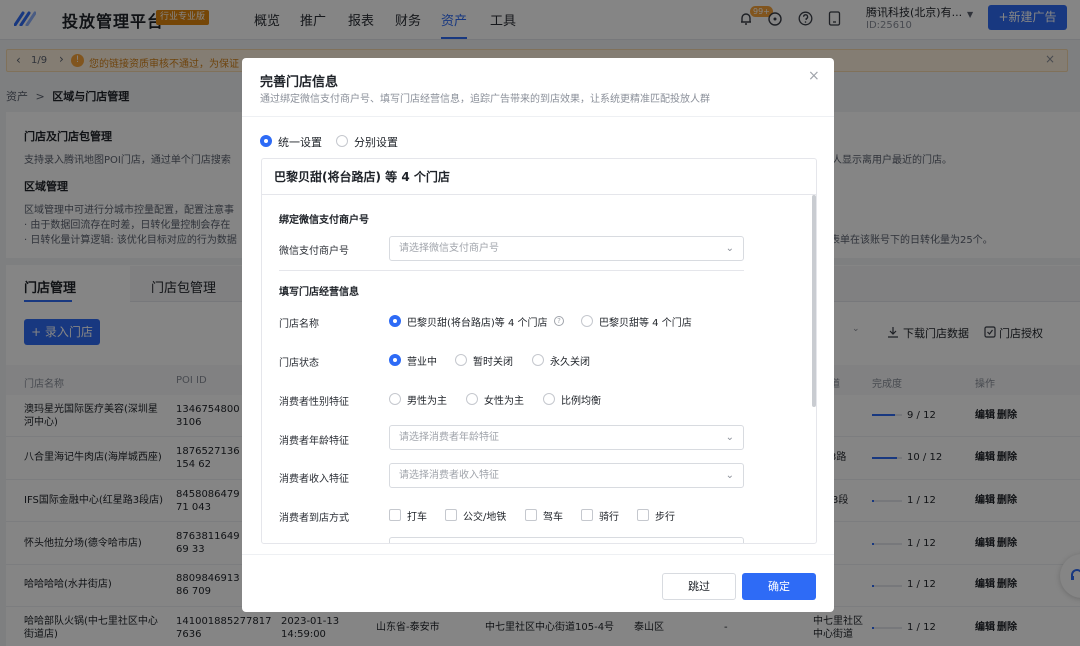 The width and height of the screenshot is (1080, 646). I want to click on merchant-label: 微信支付商户号, so click(314, 251).